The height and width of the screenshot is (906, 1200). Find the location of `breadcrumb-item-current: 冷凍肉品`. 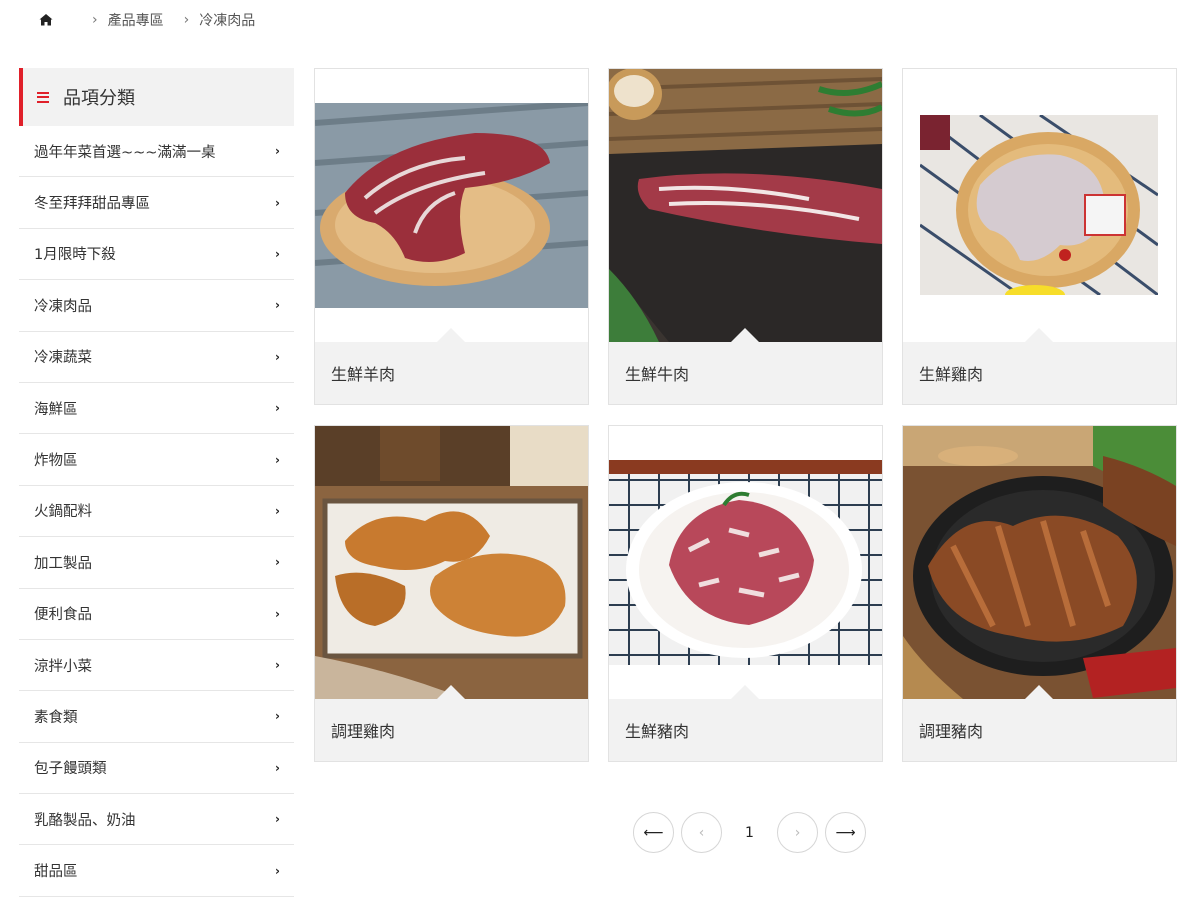

breadcrumb-item-current: 冷凍肉品 is located at coordinates (227, 21).